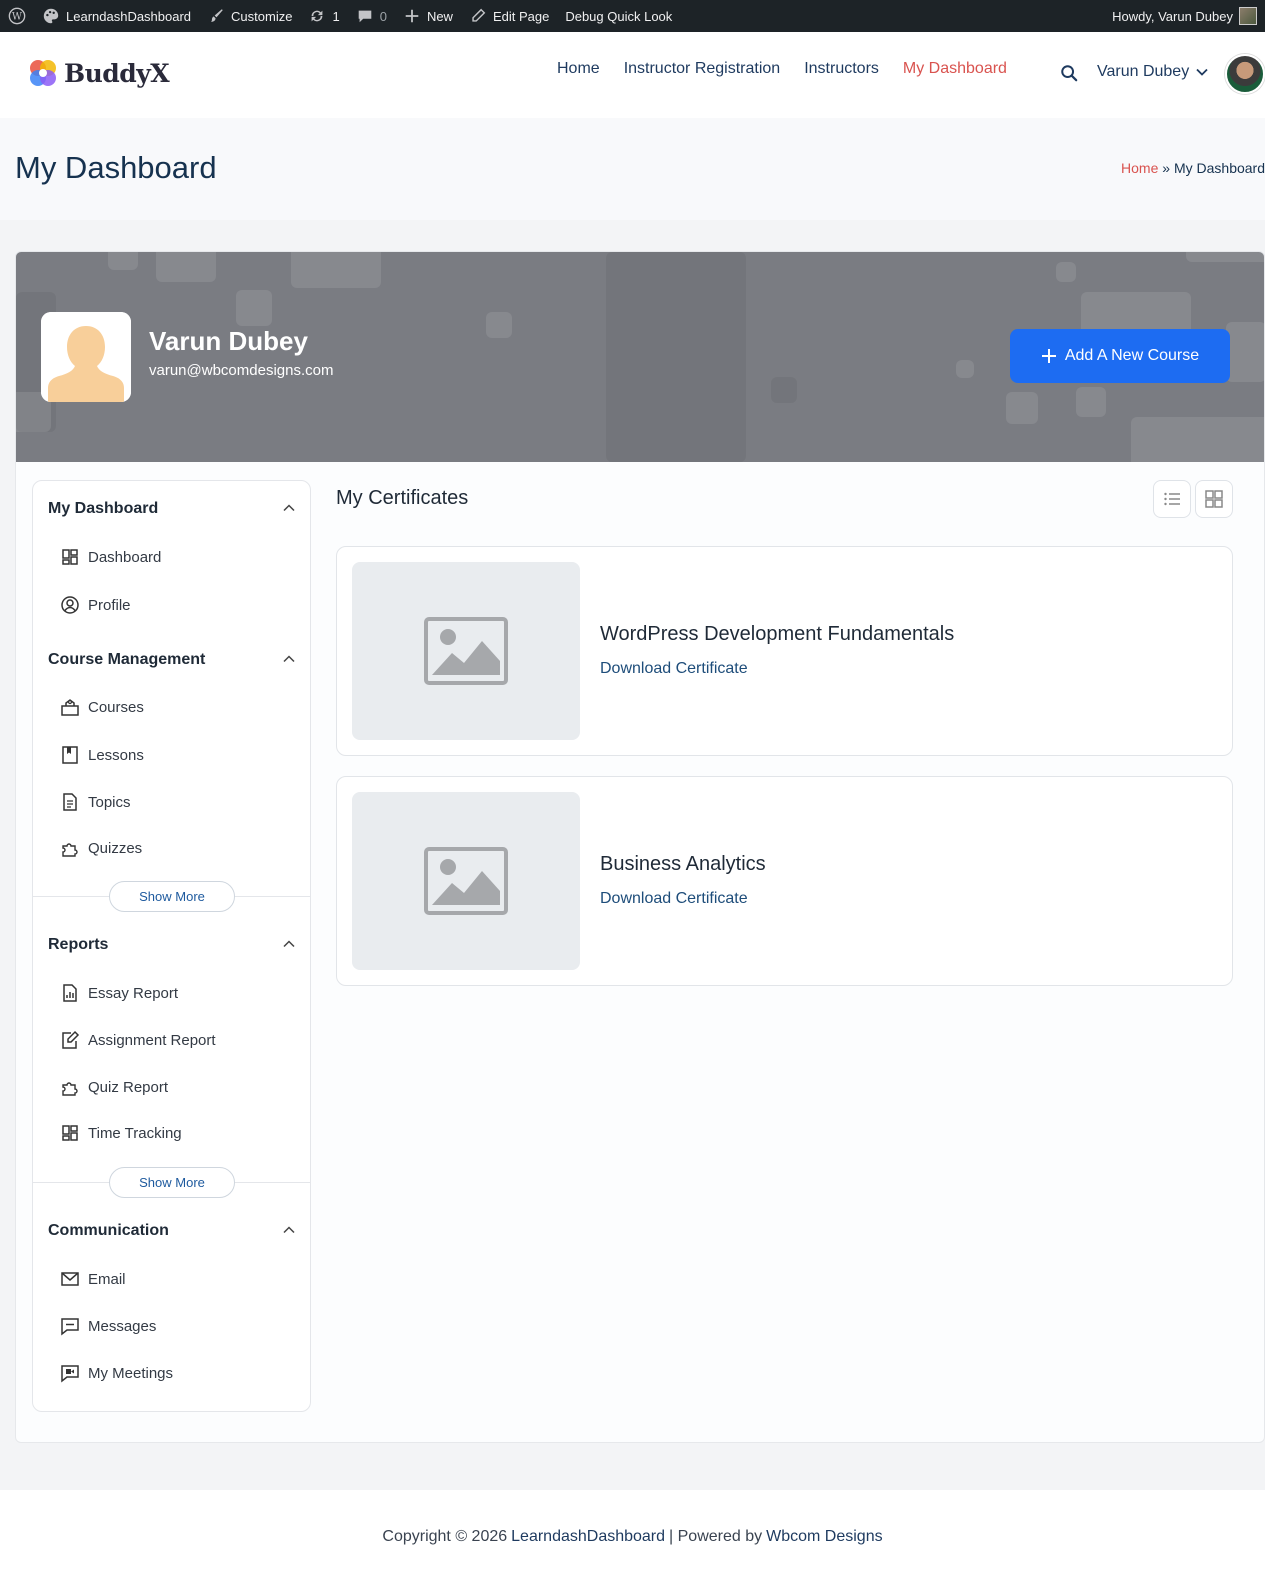 This screenshot has height=1584, width=1265. What do you see at coordinates (43, 73) in the screenshot?
I see `buddyx-logo-icon` at bounding box center [43, 73].